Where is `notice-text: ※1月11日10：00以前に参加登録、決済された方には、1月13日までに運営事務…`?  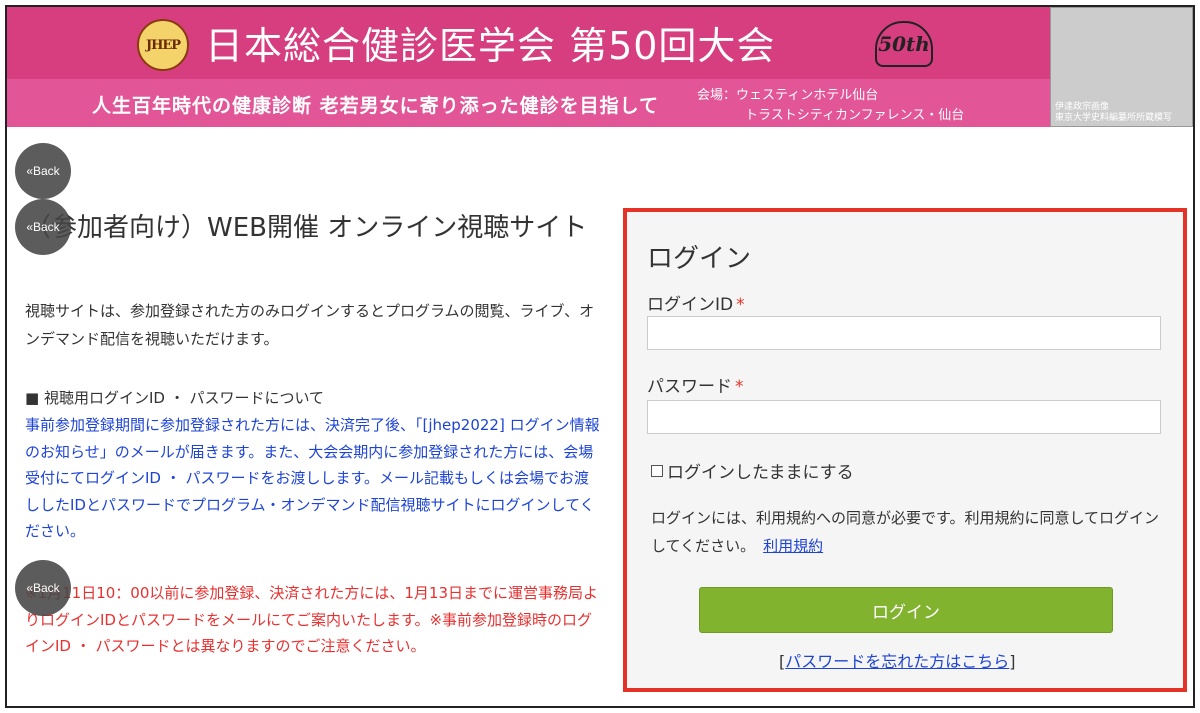 notice-text: ※1月11日10：00以前に参加登録、決済された方には、1月13日までに運営事務… is located at coordinates (312, 619).